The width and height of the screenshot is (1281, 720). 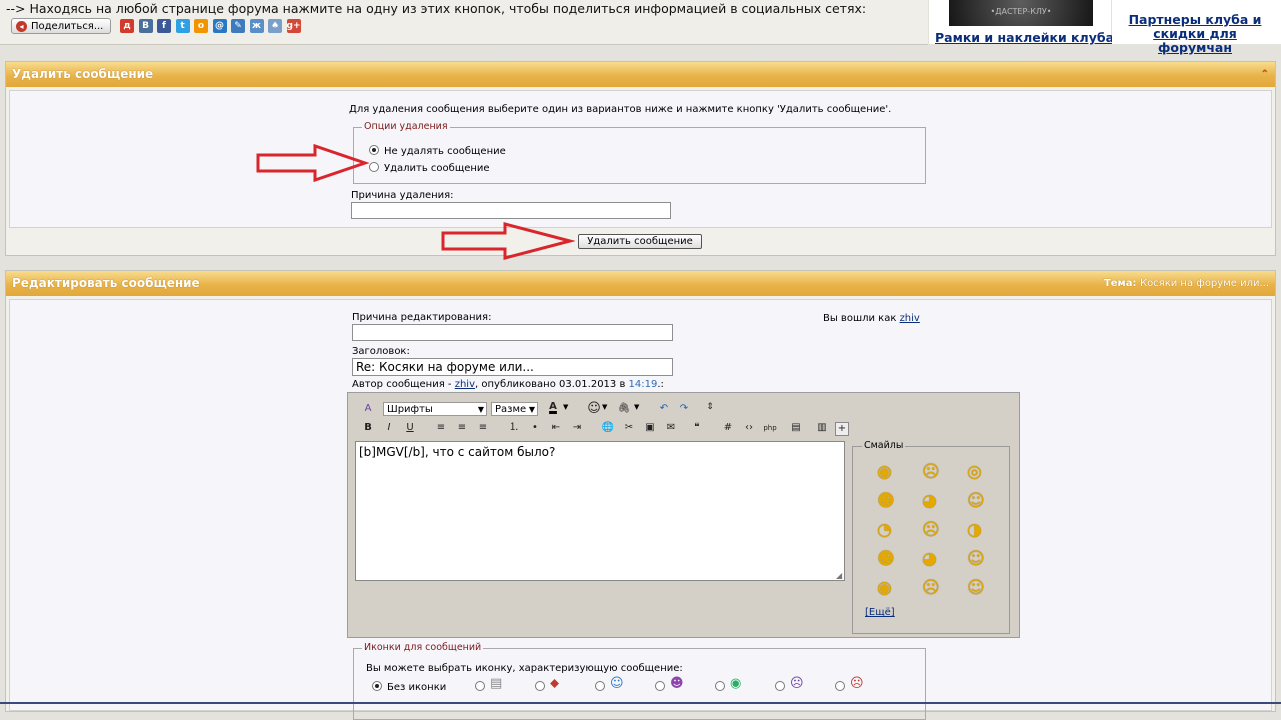 I want to click on post-icon-option-icon: ☻, so click(x=677, y=683).